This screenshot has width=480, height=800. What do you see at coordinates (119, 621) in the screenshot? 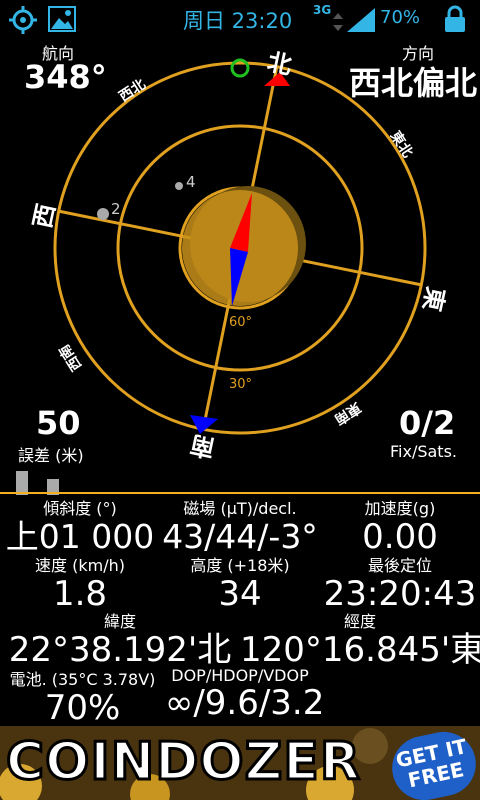
I see `latitude-label: 緯度` at bounding box center [119, 621].